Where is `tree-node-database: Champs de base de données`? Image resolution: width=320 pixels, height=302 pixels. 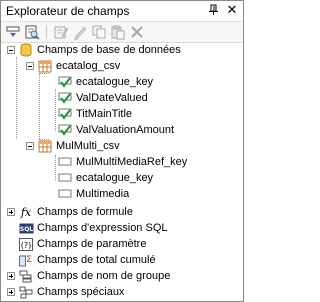 tree-node-database: Champs de base de données is located at coordinates (94, 50).